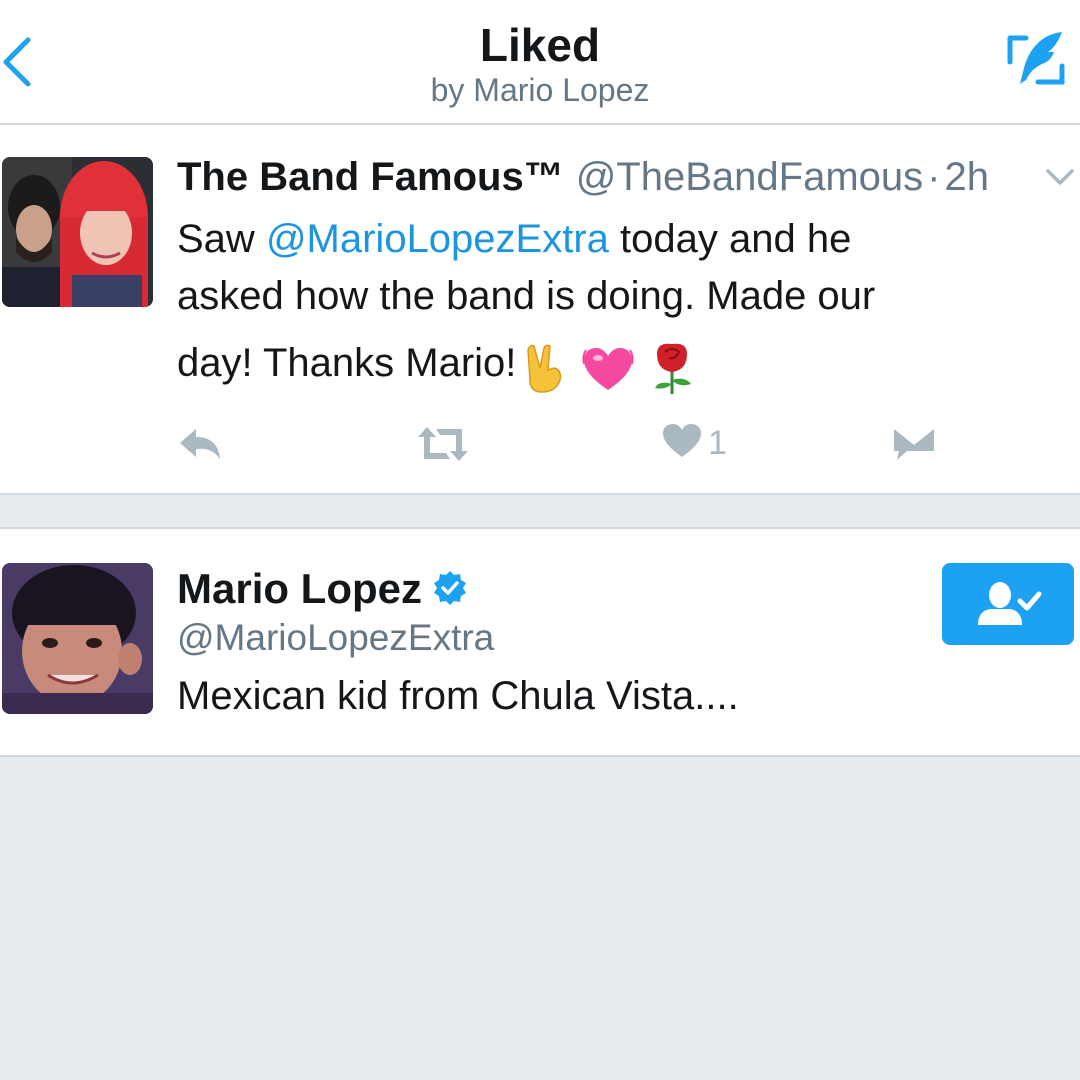 This screenshot has height=1080, width=1080. Describe the element at coordinates (749, 177) in the screenshot. I see `author-handle: @TheBandFamous` at that location.